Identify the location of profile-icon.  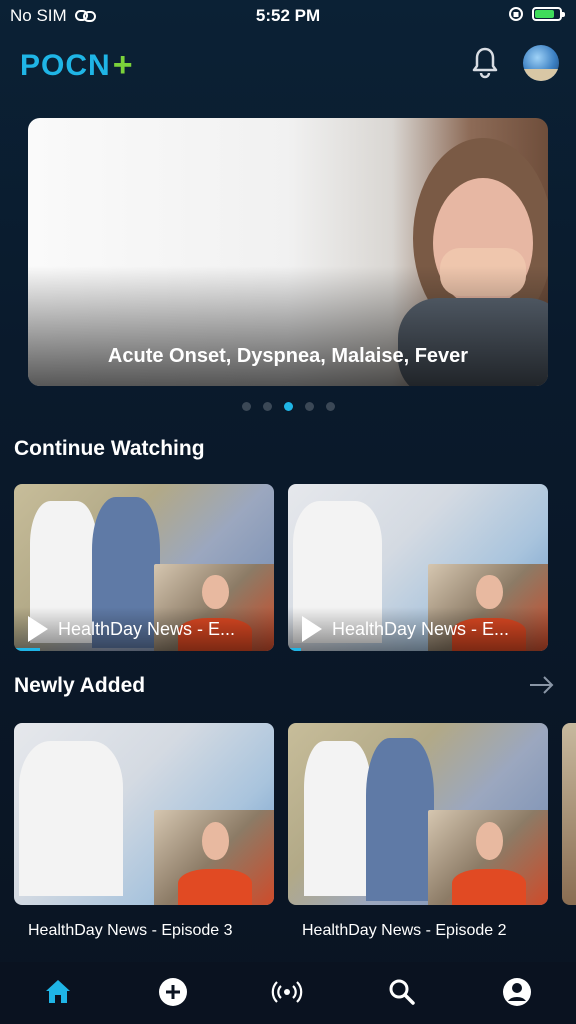
(517, 992).